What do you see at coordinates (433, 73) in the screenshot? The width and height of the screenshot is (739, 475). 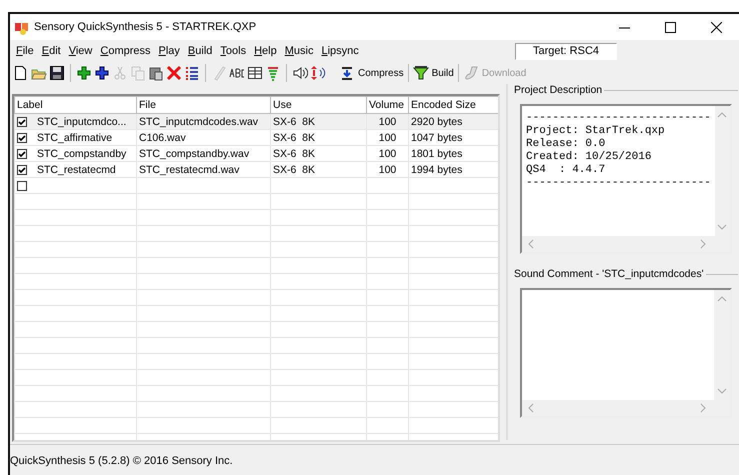 I see `toolbar-button: Build` at bounding box center [433, 73].